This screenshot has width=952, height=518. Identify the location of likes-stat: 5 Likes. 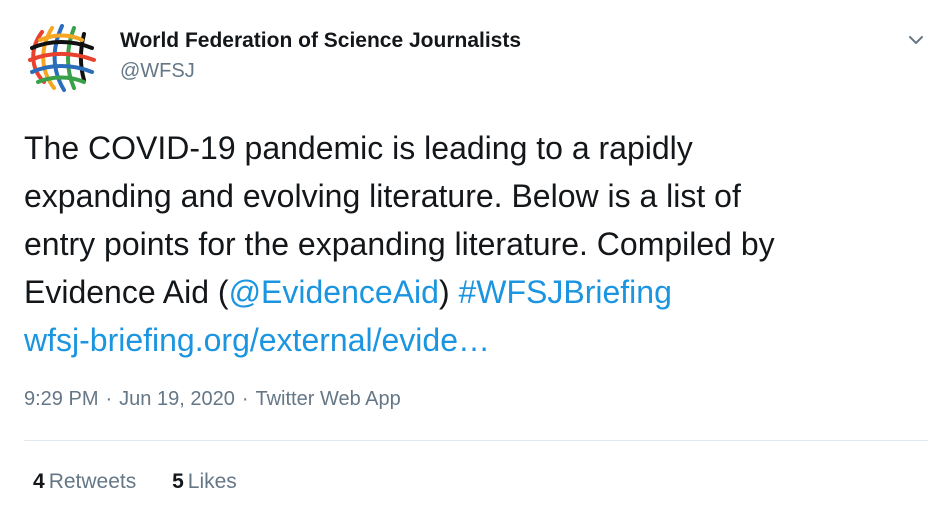
(204, 481).